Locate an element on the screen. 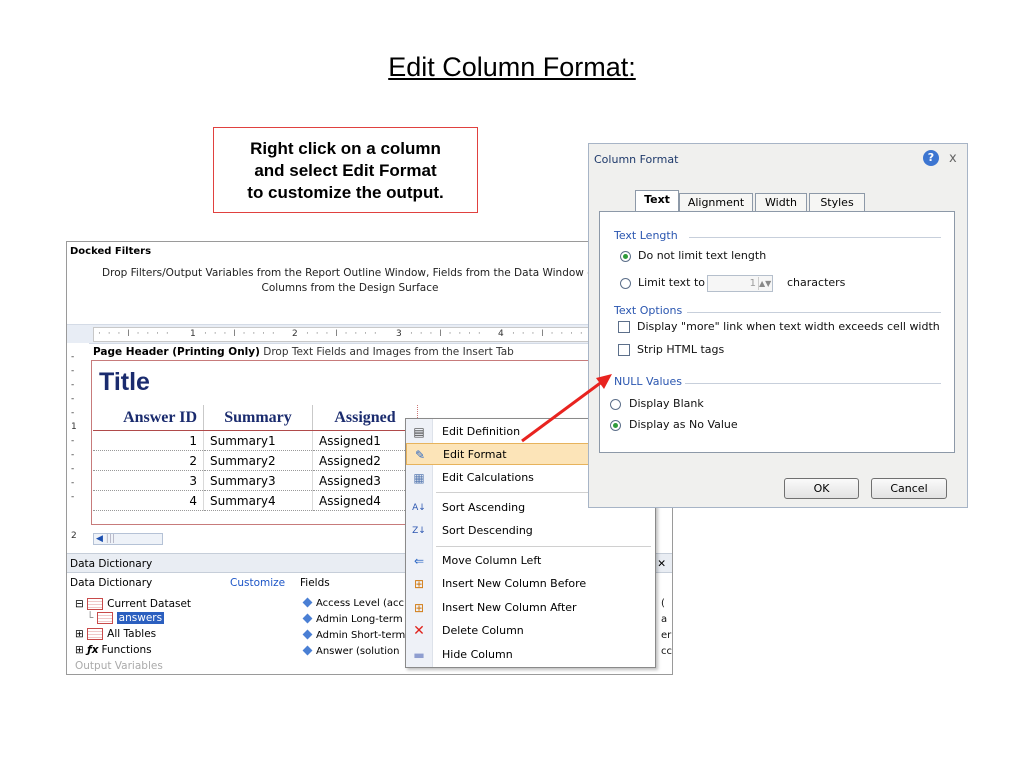 Image resolution: width=1024 pixels, height=768 pixels. tab-alignment: Alignment is located at coordinates (716, 202).